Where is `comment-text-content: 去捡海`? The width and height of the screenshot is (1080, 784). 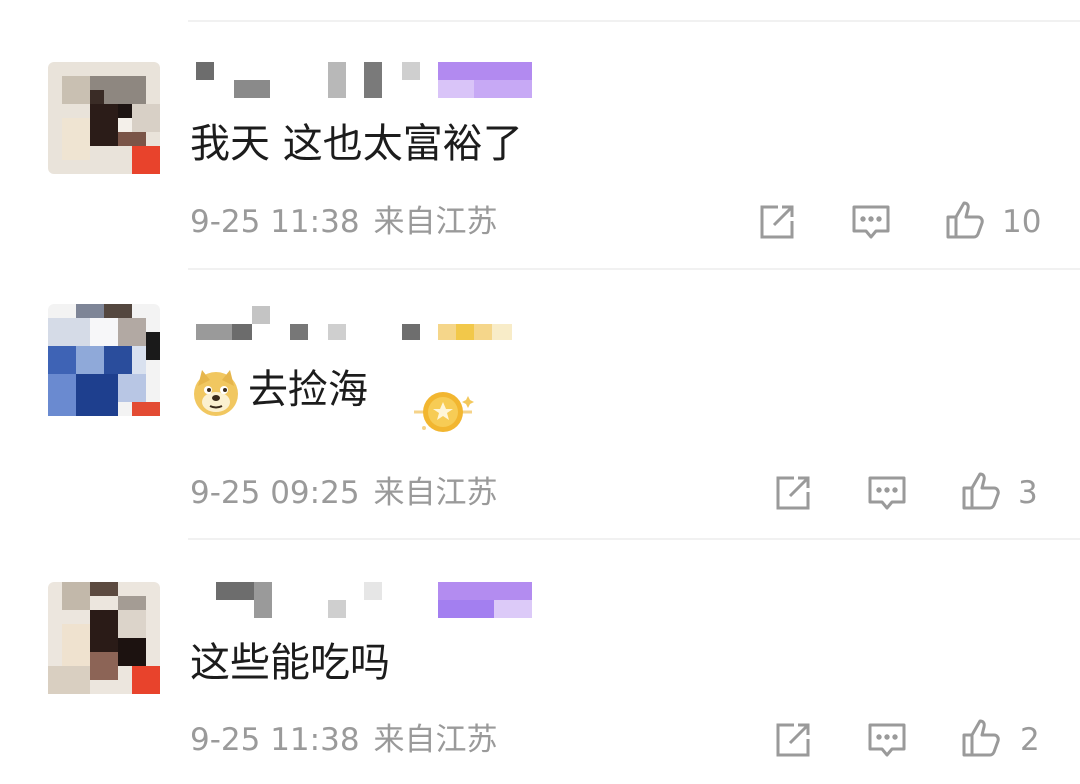
comment-text-content: 去捡海 is located at coordinates (308, 390).